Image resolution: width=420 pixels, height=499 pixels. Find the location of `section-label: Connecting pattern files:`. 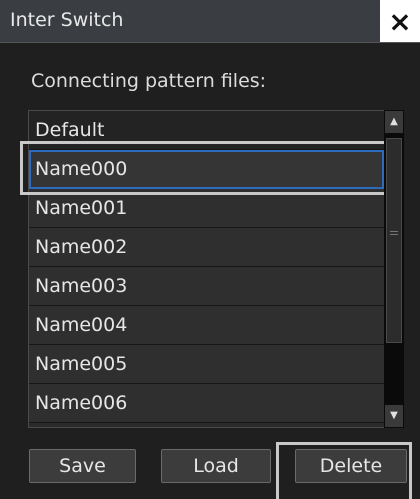

section-label: Connecting pattern files: is located at coordinates (149, 81).